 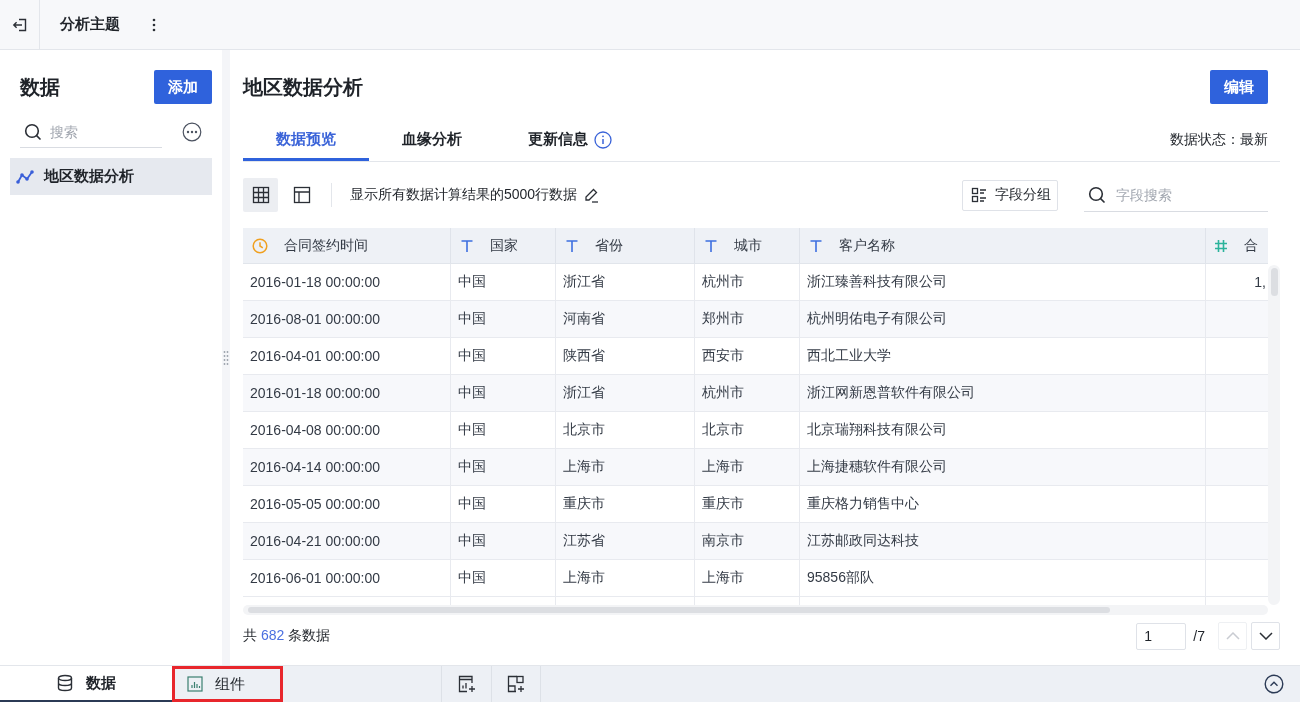 What do you see at coordinates (747, 319) in the screenshot?
I see `table-cell: 郑州市` at bounding box center [747, 319].